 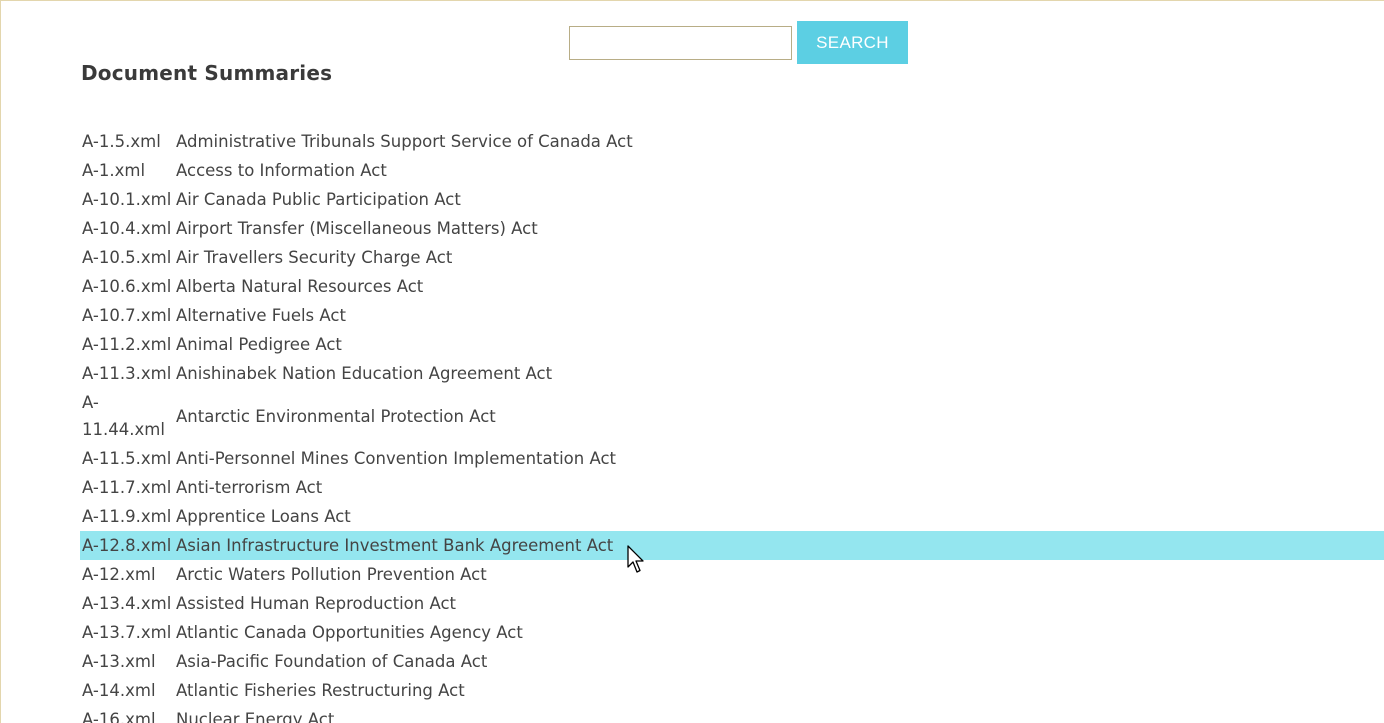 I want to click on document-file: A- 11.44.xml, so click(x=127, y=416).